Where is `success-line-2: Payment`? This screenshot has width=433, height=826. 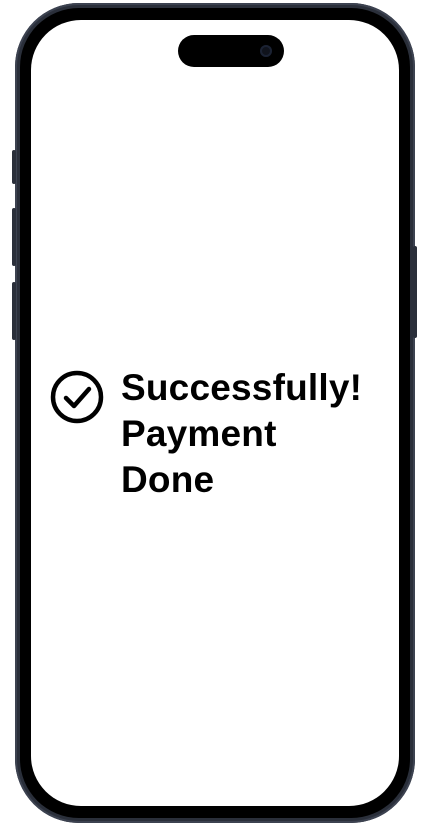 success-line-2: Payment is located at coordinates (199, 433).